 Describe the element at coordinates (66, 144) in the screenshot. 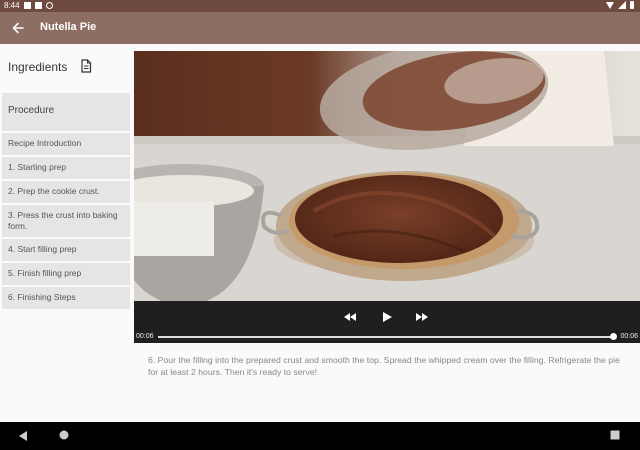

I see `step-item-intro: Recipe Introduction` at that location.